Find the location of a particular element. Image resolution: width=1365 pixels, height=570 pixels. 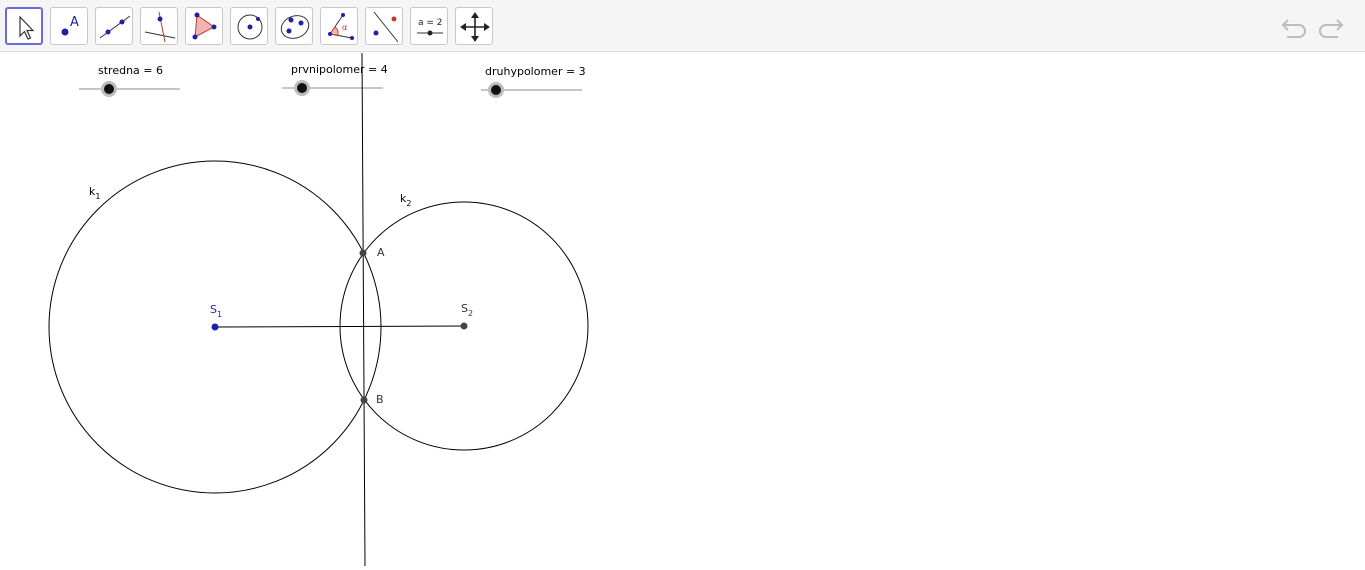

label-s2: S2 is located at coordinates (467, 310).